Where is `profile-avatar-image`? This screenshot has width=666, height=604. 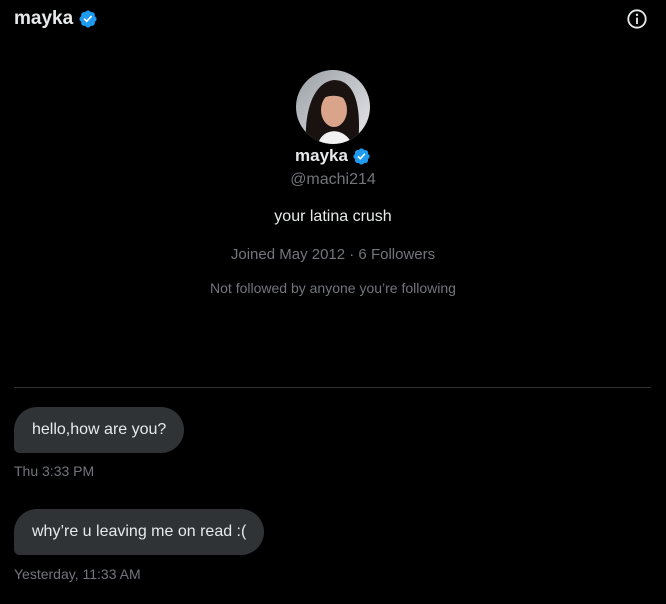
profile-avatar-image is located at coordinates (333, 107).